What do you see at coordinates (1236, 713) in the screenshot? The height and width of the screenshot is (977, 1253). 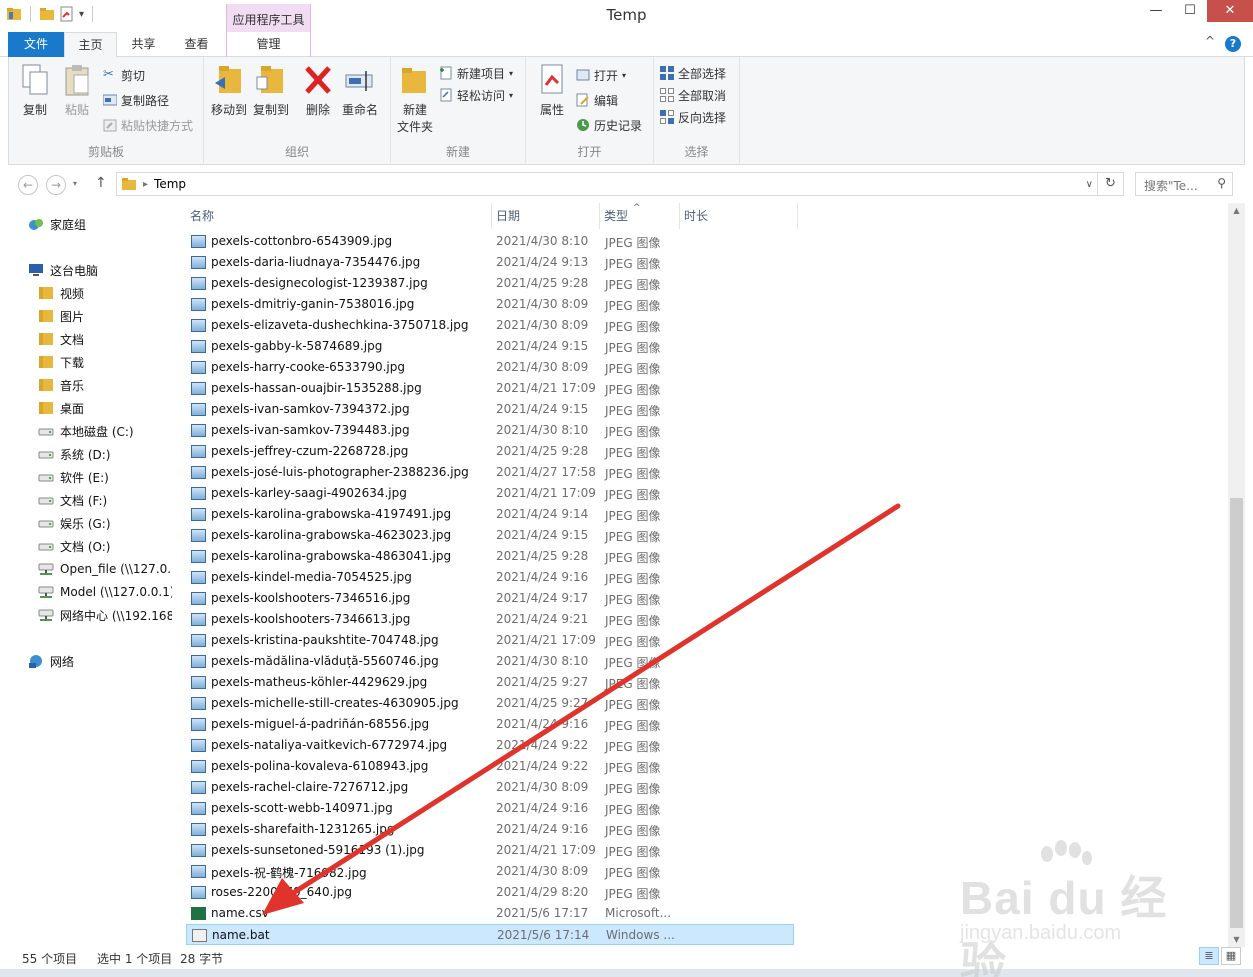 I see `scrollbar-thumb` at bounding box center [1236, 713].